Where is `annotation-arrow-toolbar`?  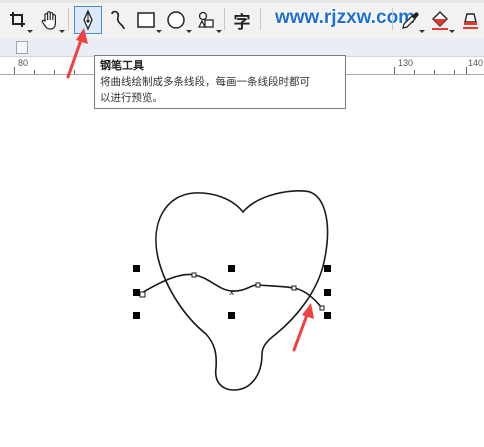
annotation-arrow-toolbar is located at coordinates (77, 53).